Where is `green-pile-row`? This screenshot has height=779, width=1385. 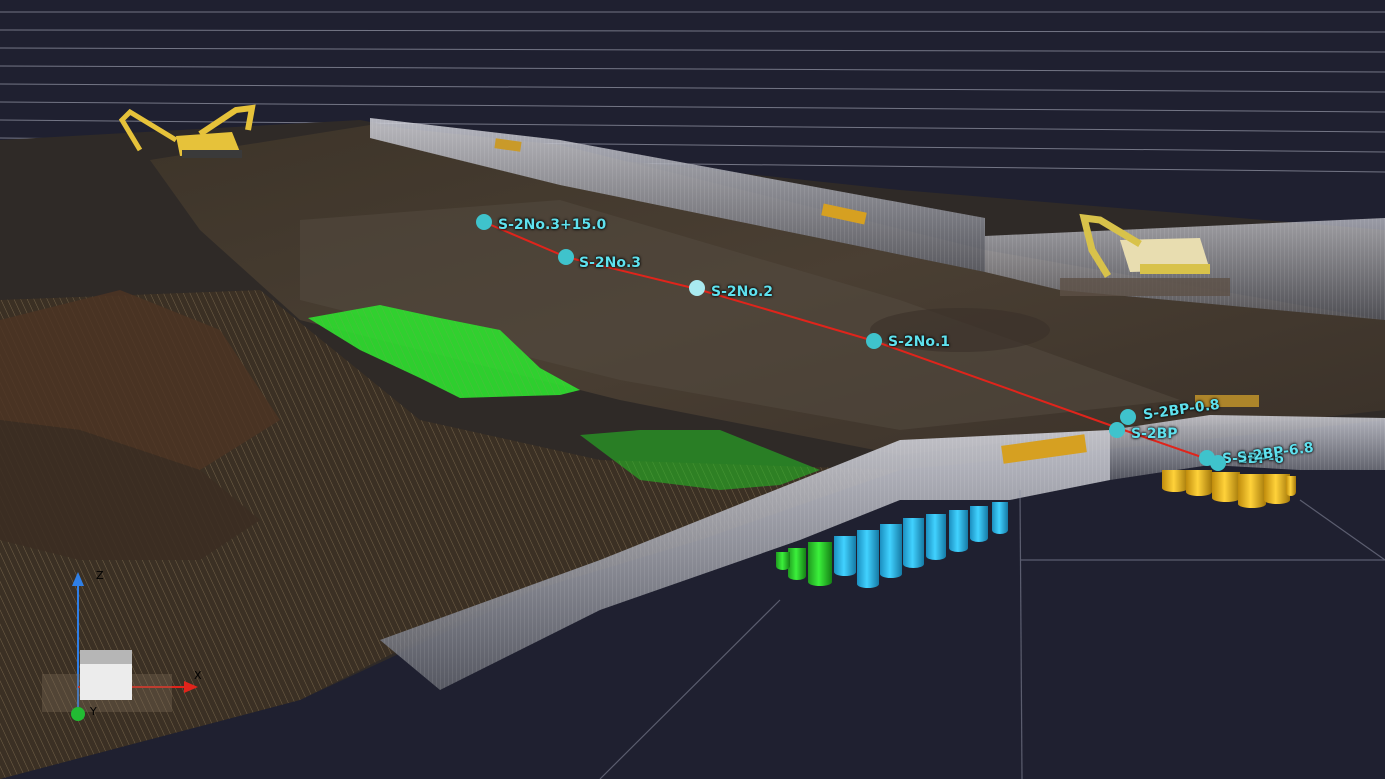 green-pile-row is located at coordinates (804, 564).